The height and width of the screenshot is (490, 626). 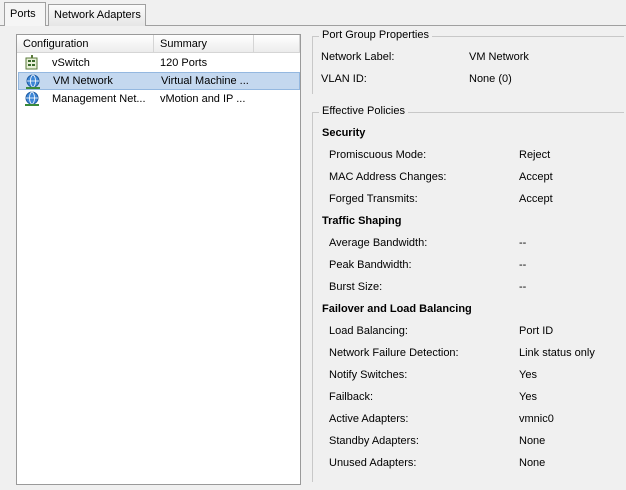 I want to click on promiscuous-mode-value: Reject, so click(x=535, y=155).